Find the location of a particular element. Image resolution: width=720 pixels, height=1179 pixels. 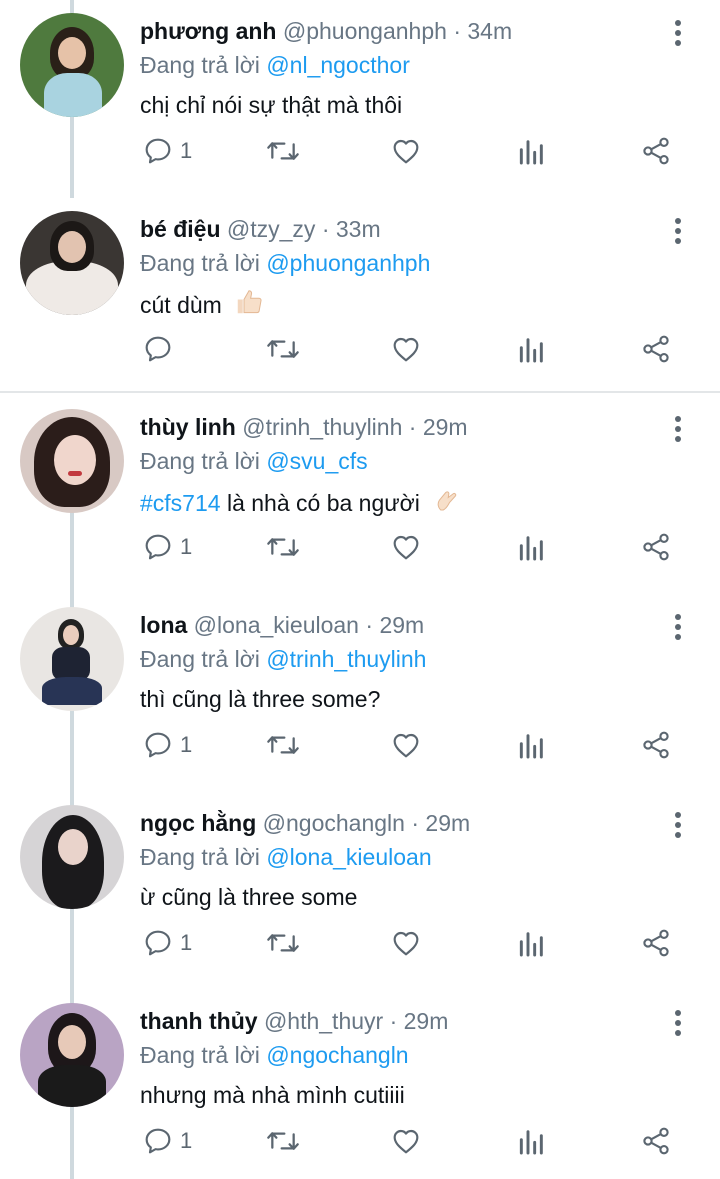

hashtag-link: #cfs714 is located at coordinates (180, 503).